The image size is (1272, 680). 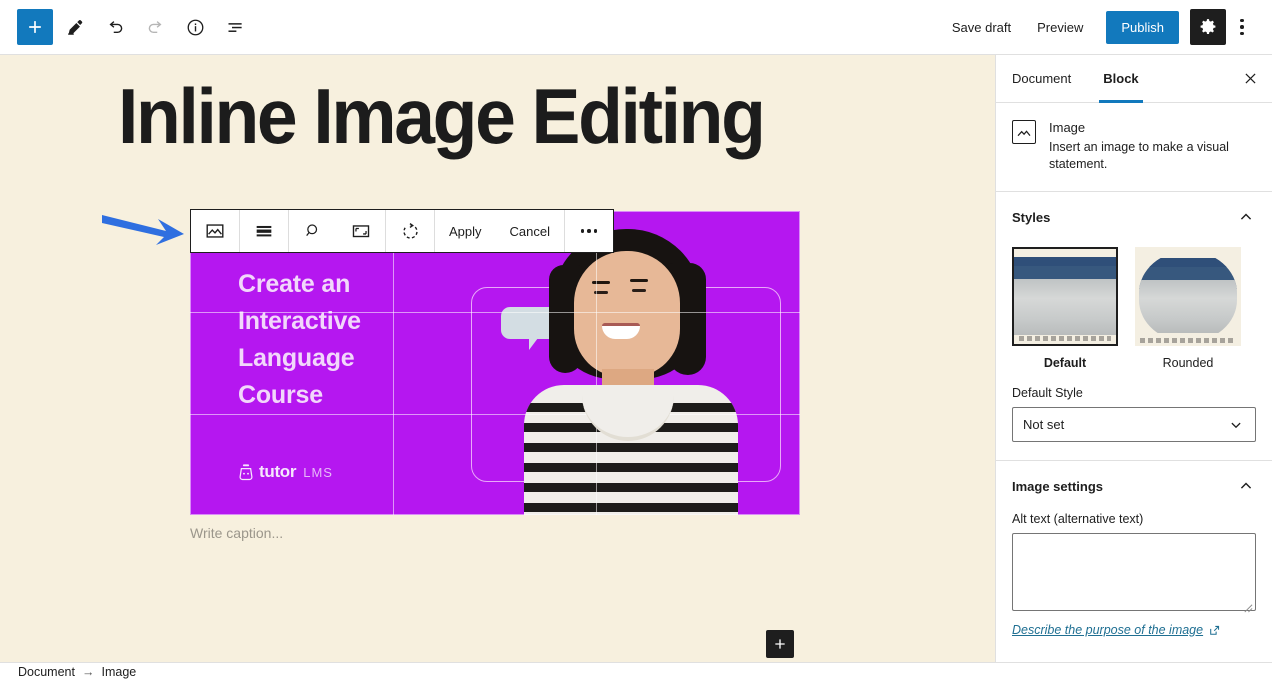 I want to click on toolbar-group-block-type, so click(x=215, y=231).